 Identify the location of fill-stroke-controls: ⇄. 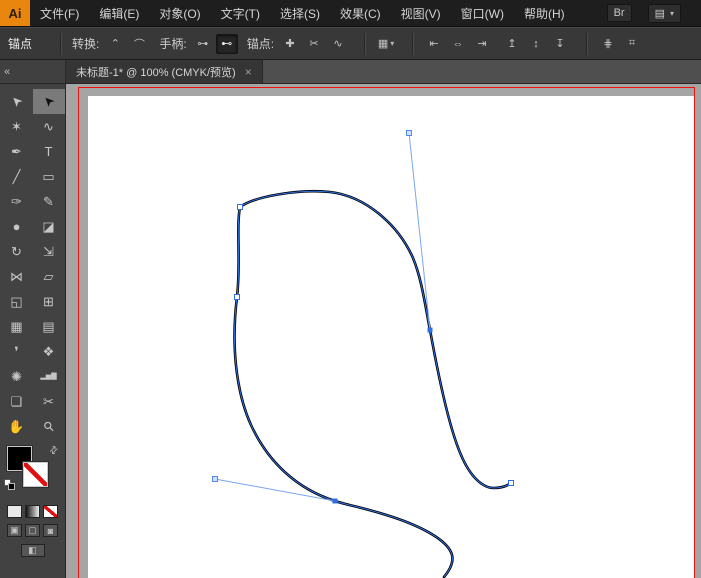
(32, 471).